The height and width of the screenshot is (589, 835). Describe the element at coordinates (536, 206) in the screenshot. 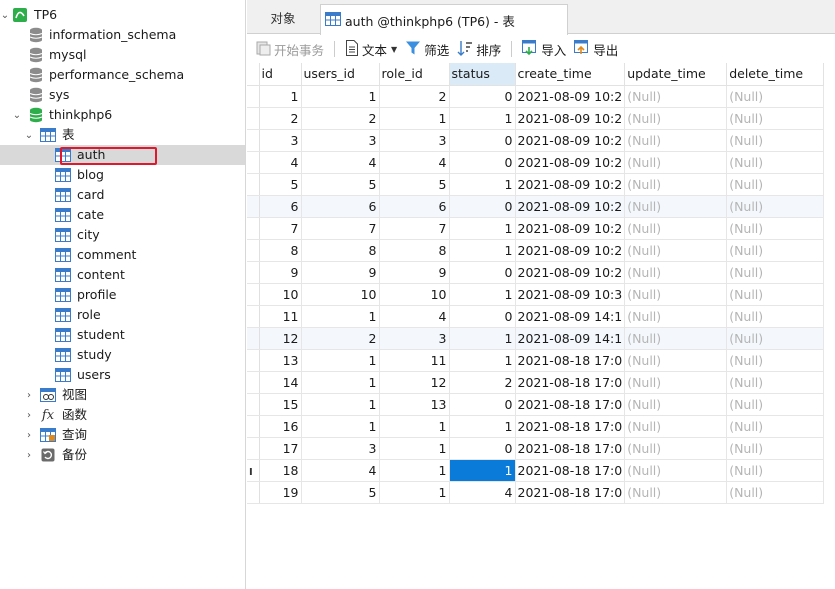

I see `table-row: 6 6 6 0 2021-08-09 10:2 (Null) (Null)` at that location.